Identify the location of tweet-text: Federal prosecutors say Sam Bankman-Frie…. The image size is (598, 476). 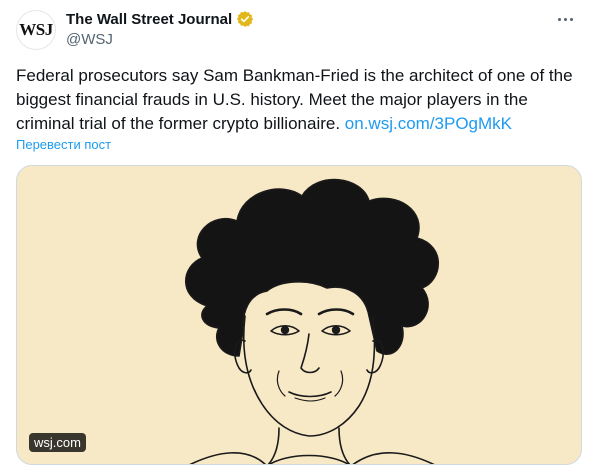
(299, 100).